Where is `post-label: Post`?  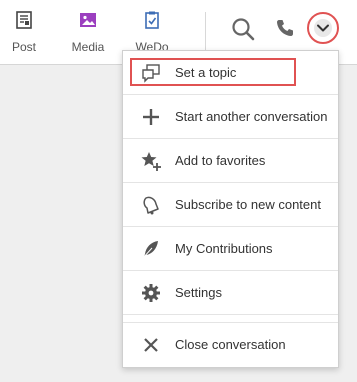
post-label: Post is located at coordinates (23, 47).